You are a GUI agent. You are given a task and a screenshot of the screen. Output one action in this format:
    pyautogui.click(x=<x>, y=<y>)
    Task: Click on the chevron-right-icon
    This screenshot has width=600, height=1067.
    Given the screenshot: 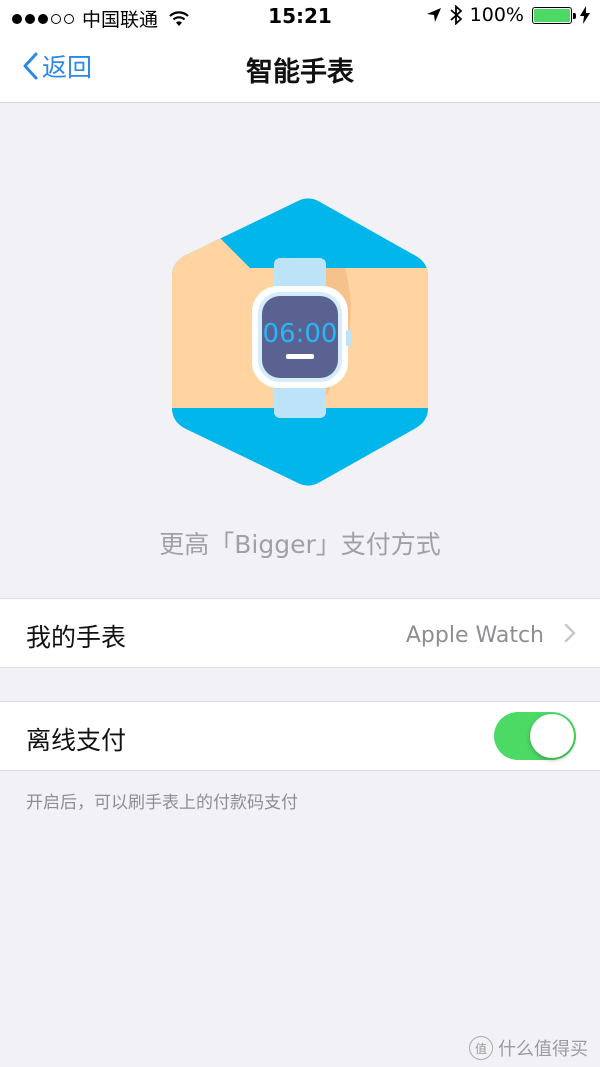 What is the action you would take?
    pyautogui.click(x=570, y=633)
    